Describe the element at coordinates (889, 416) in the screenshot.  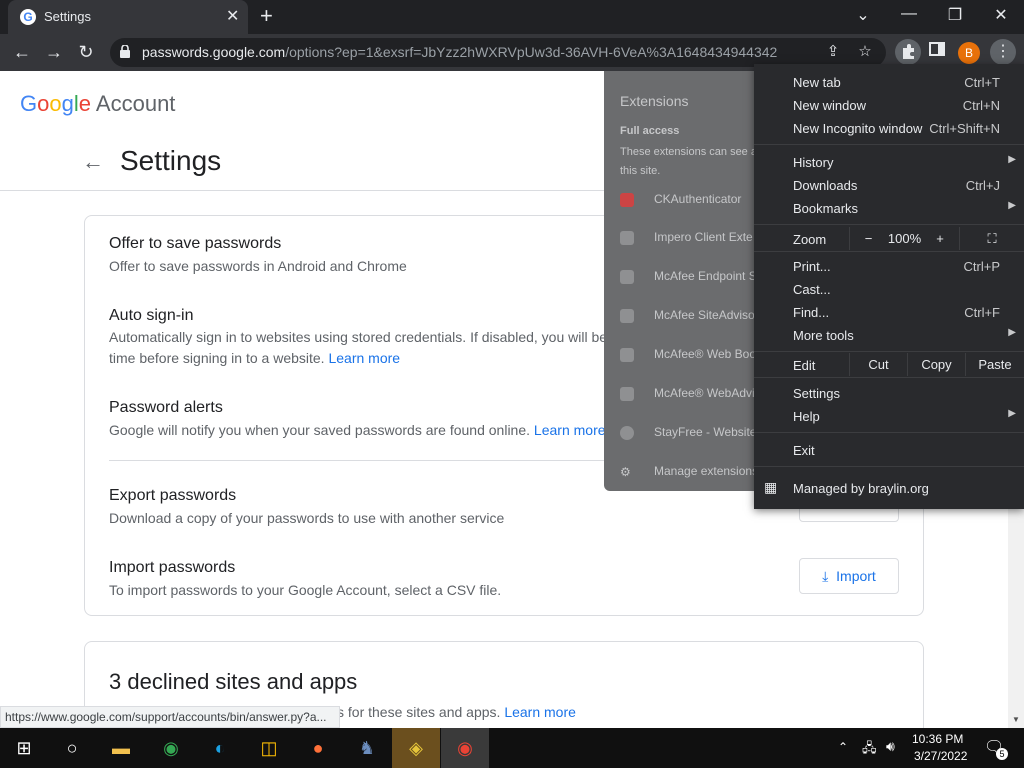
I see `menu-item-help: Help ▶` at that location.